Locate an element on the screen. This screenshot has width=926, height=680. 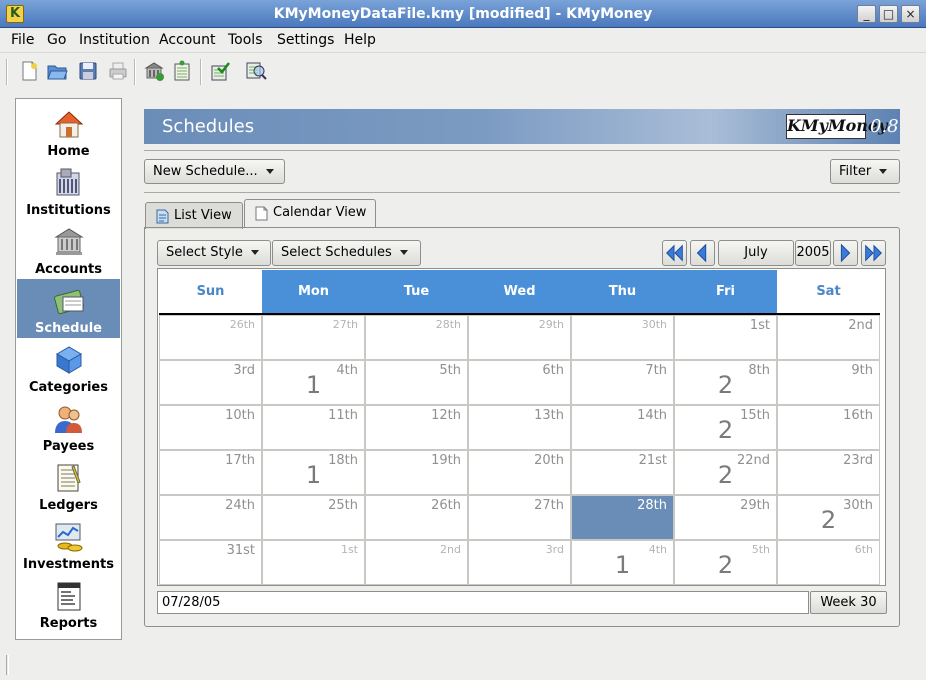
menu-go: Go is located at coordinates (56, 40).